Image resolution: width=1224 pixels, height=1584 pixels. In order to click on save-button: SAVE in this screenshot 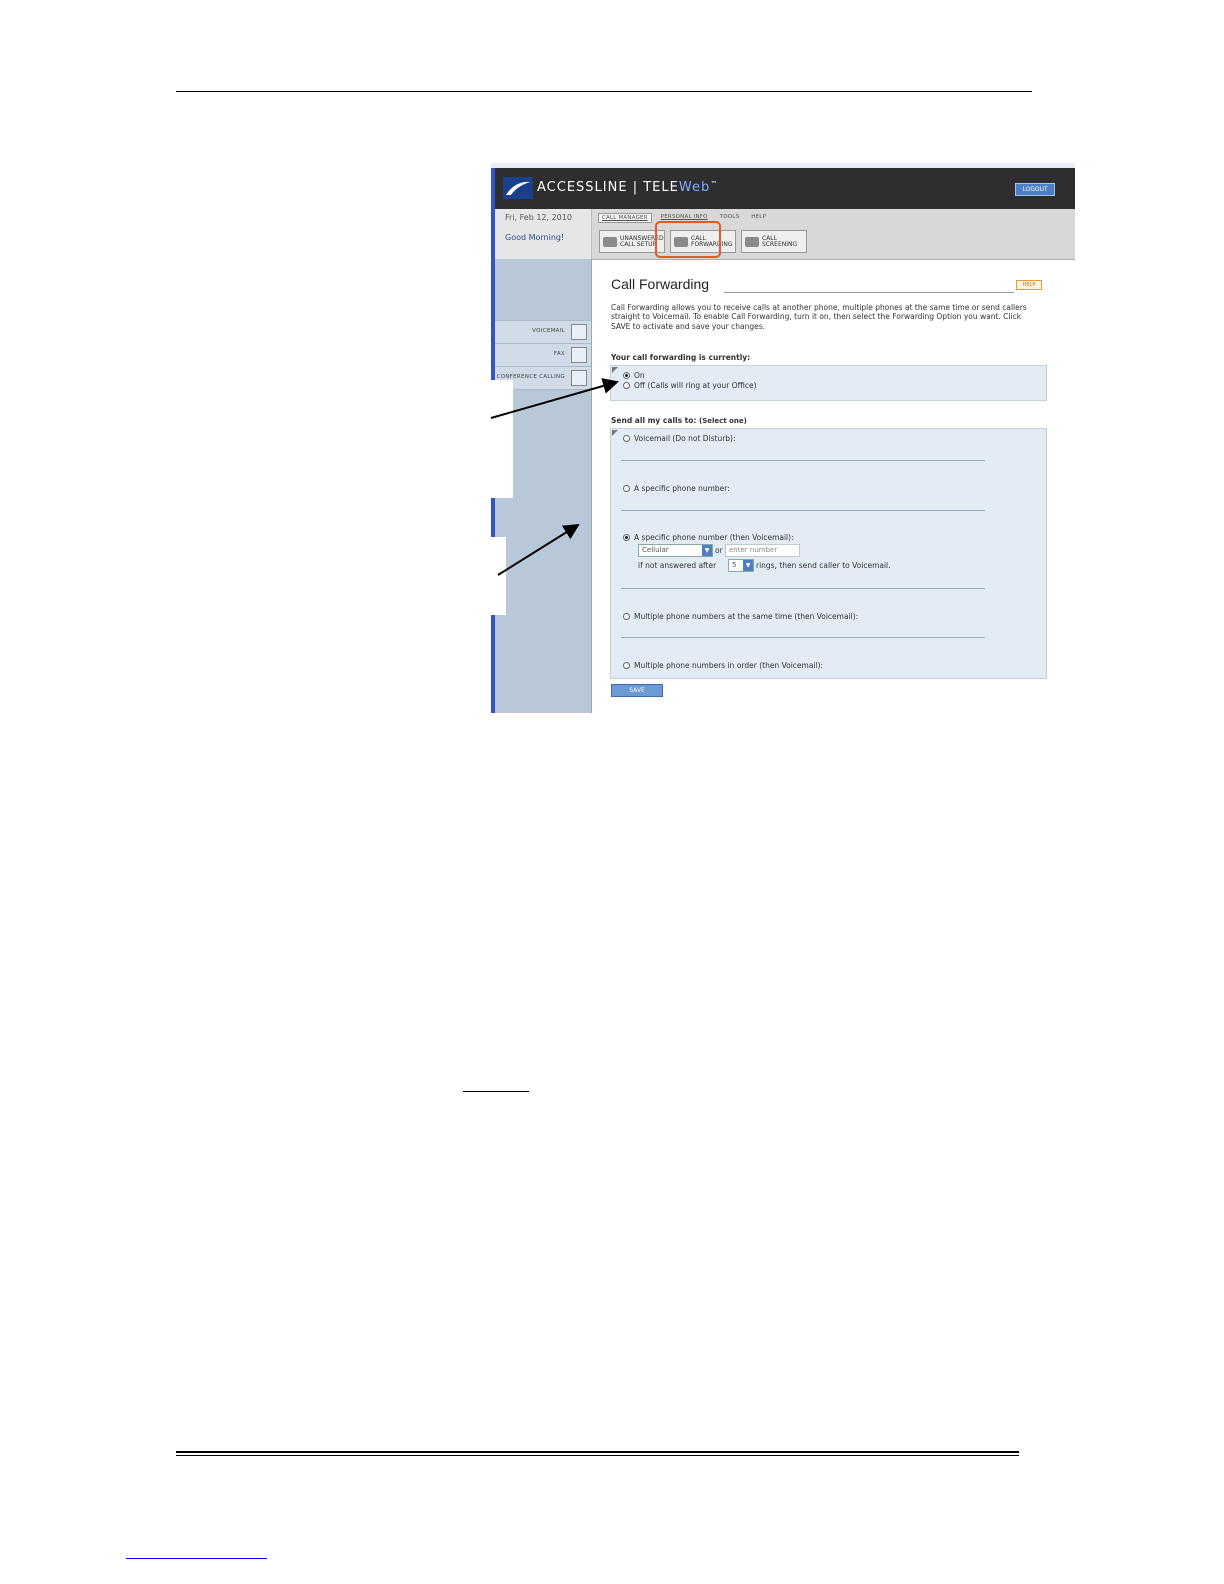, I will do `click(637, 690)`.